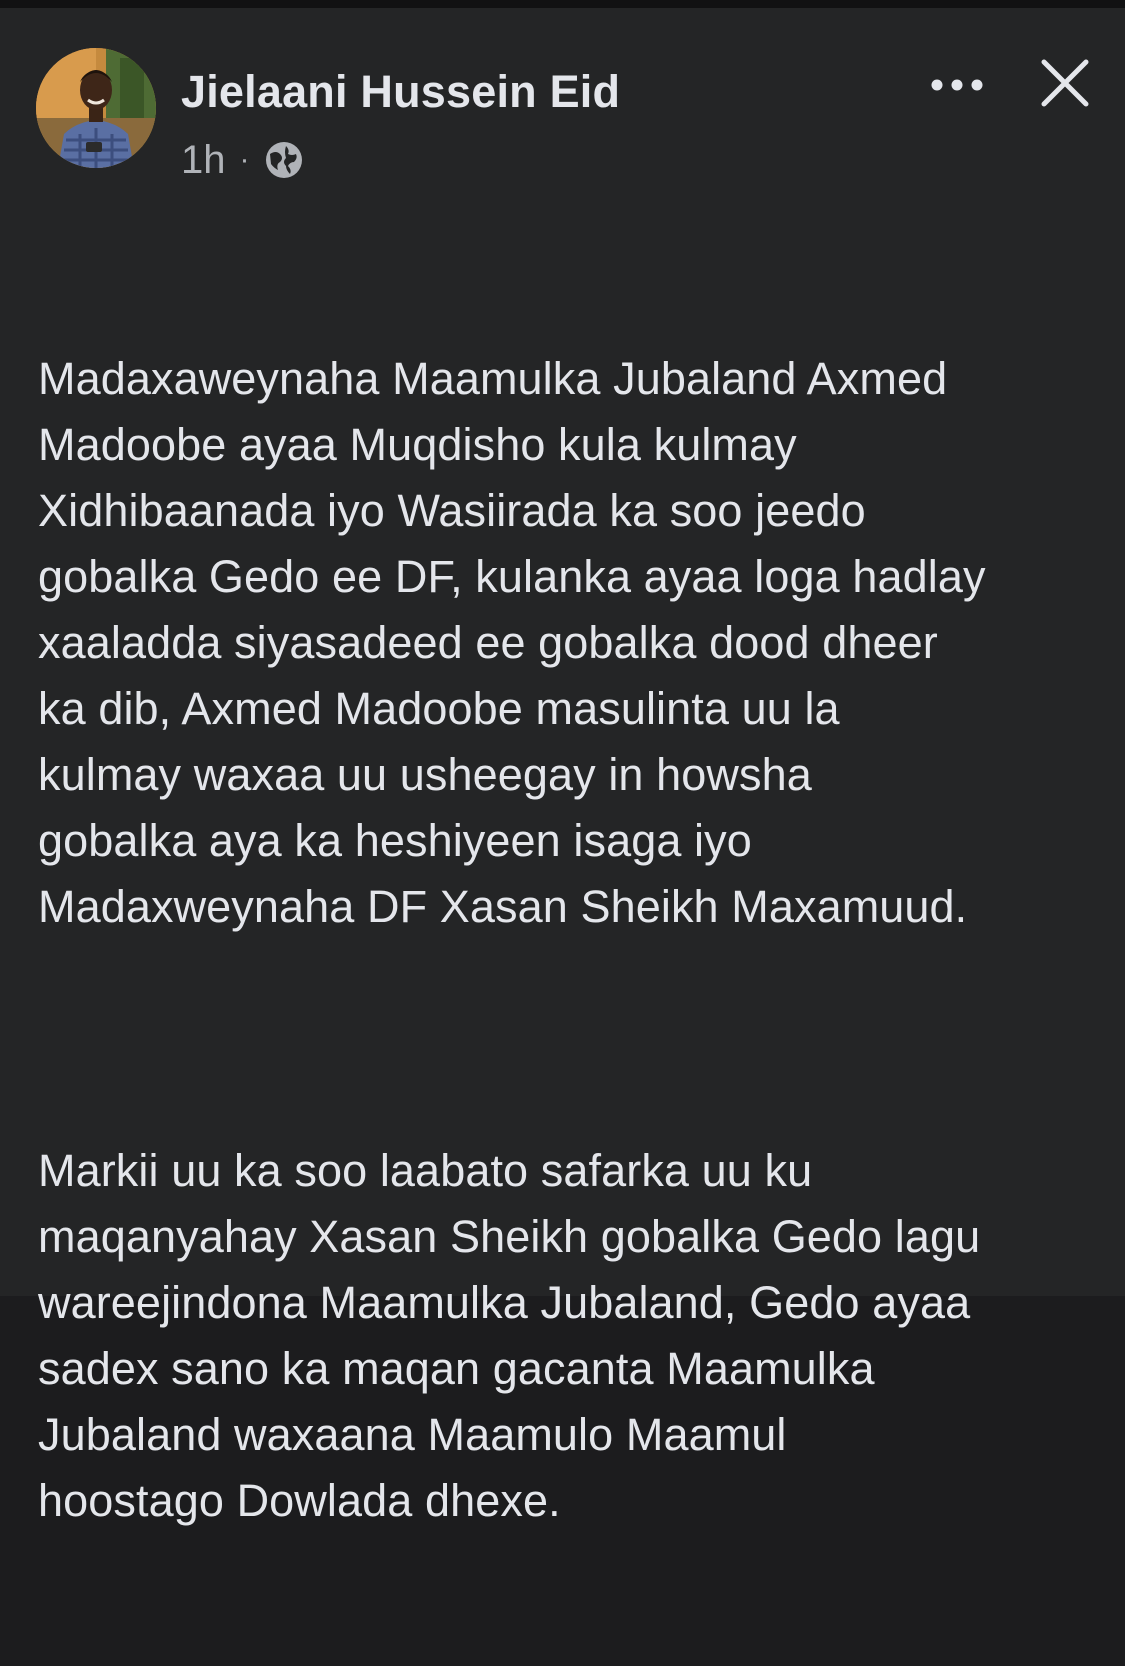 This screenshot has height=1666, width=1125. I want to click on author-name: Jielaani Hussein Eid, so click(400, 92).